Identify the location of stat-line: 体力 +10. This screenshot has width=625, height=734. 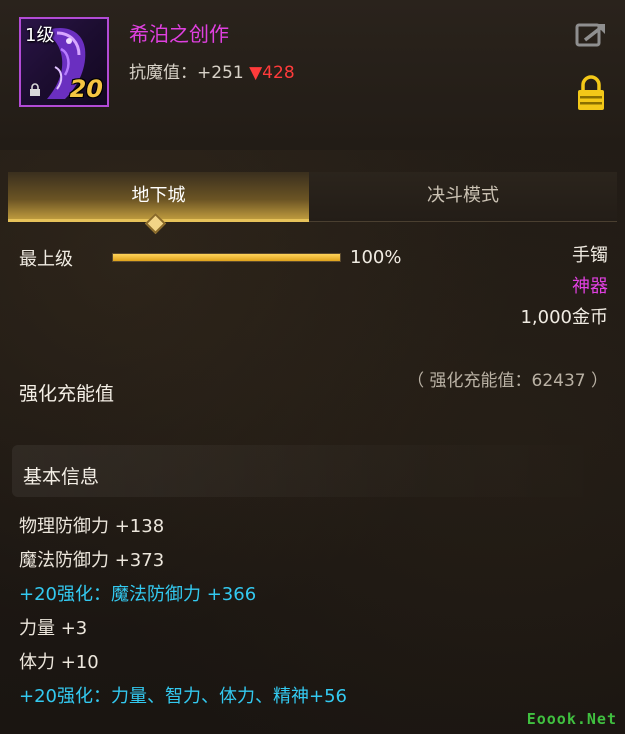
(59, 662).